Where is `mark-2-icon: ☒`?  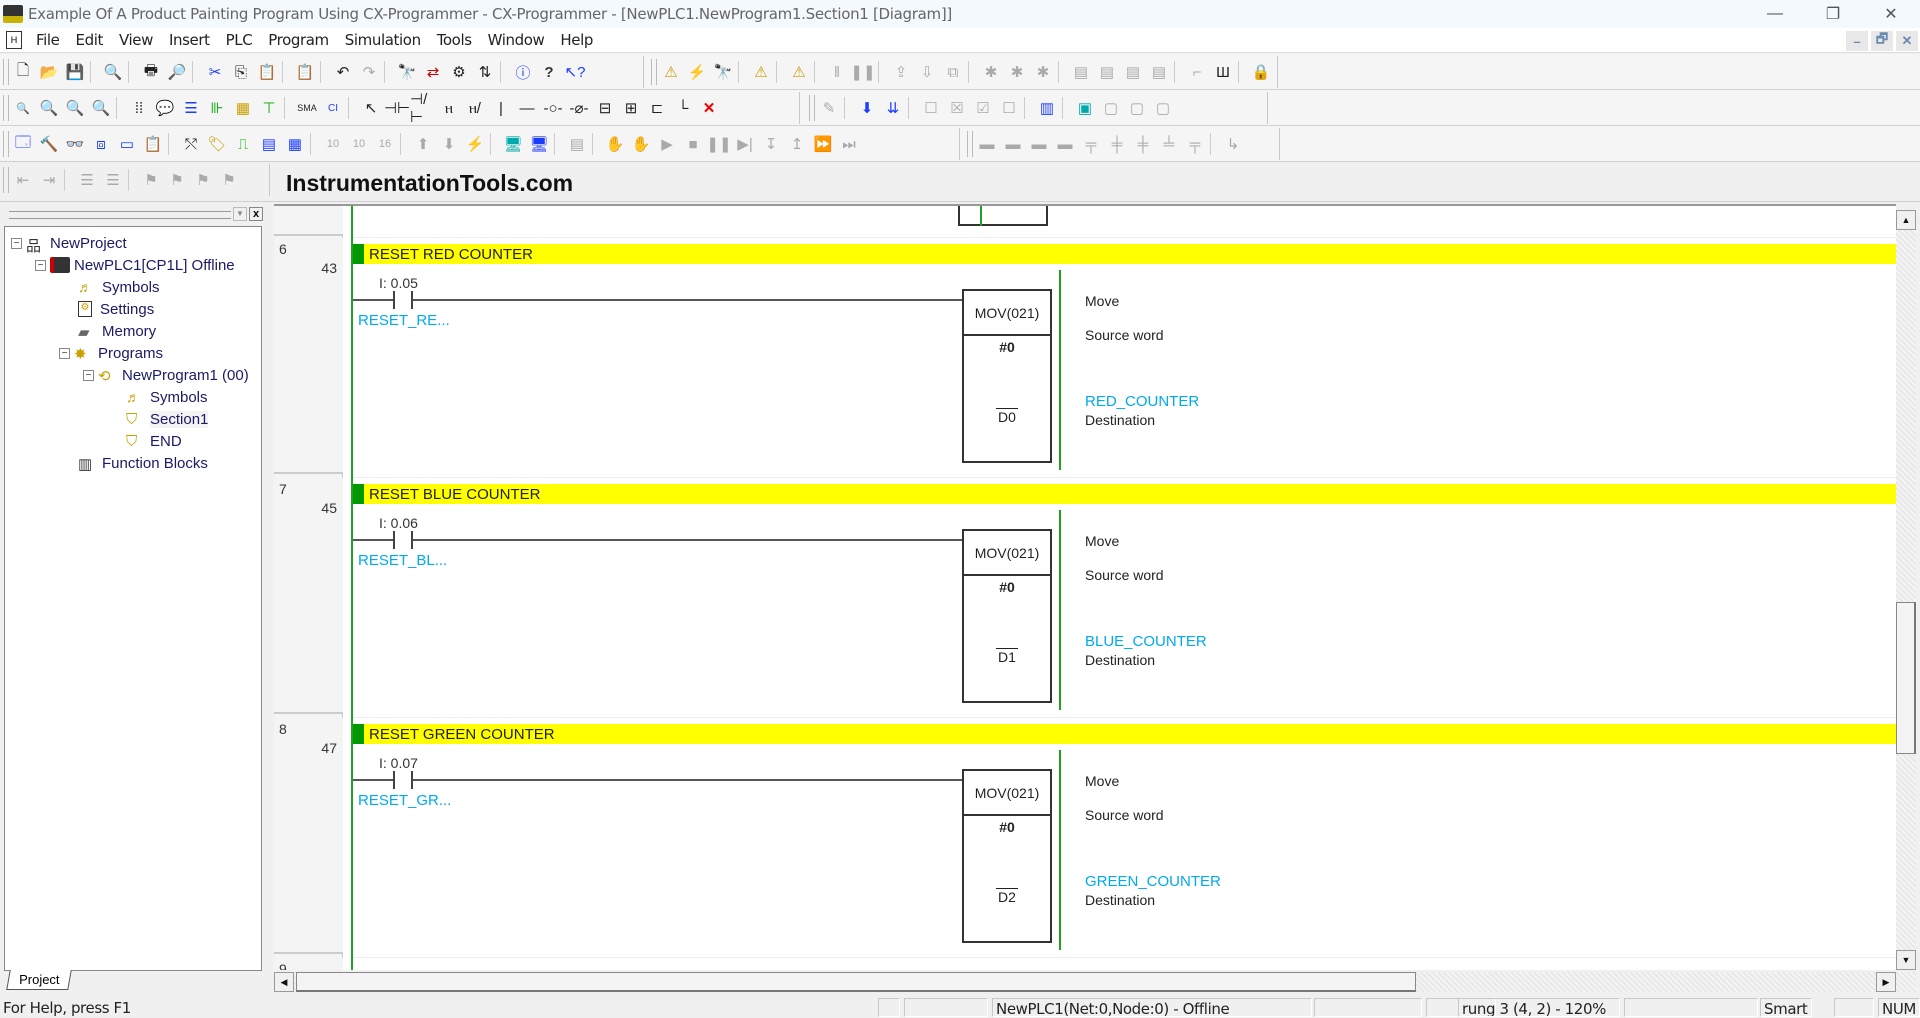 mark-2-icon: ☒ is located at coordinates (957, 108).